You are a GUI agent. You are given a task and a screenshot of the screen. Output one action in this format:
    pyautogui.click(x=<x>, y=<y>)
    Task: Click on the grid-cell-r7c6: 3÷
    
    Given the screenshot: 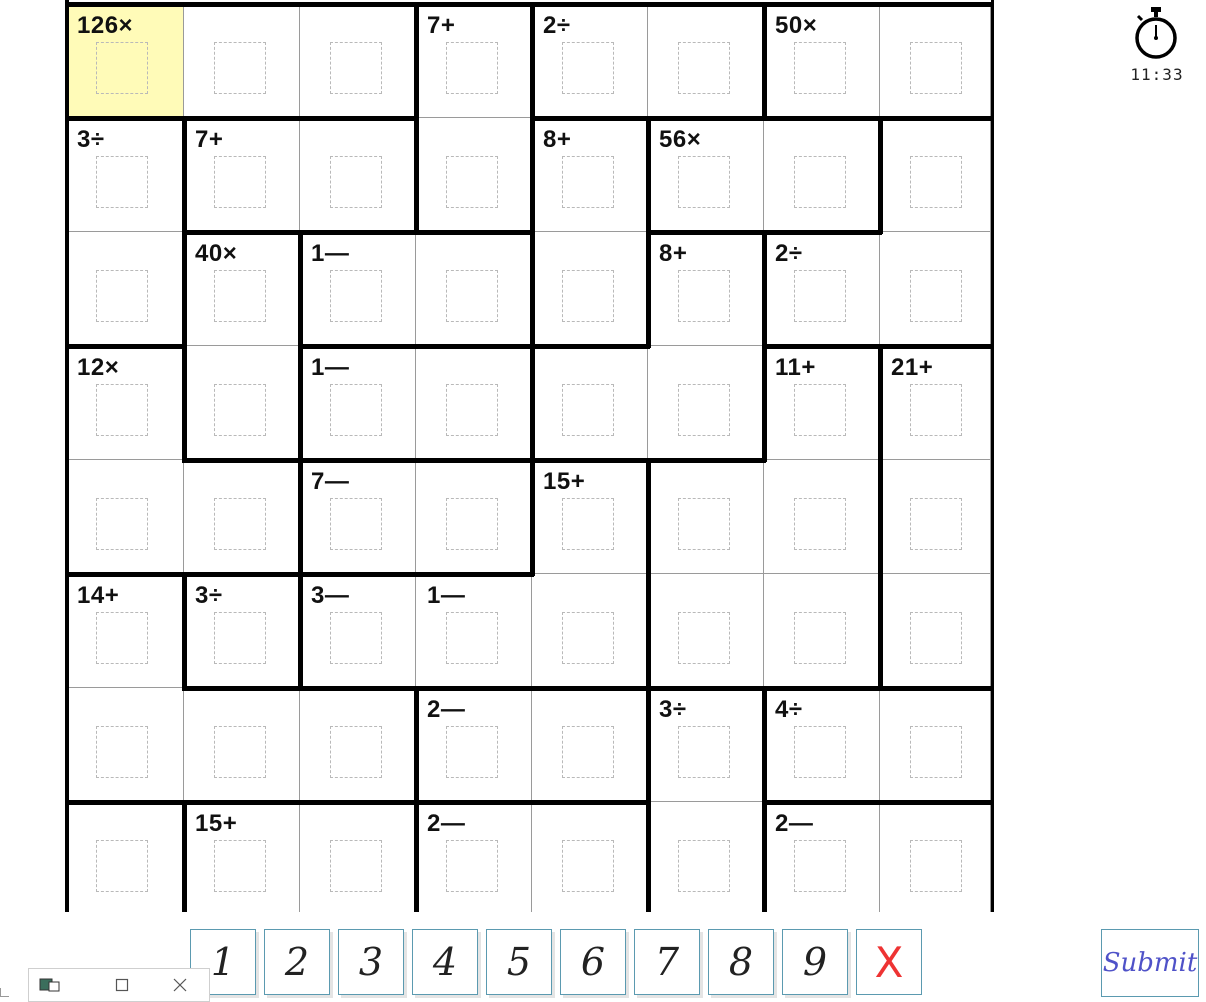 What is the action you would take?
    pyautogui.click(x=706, y=745)
    